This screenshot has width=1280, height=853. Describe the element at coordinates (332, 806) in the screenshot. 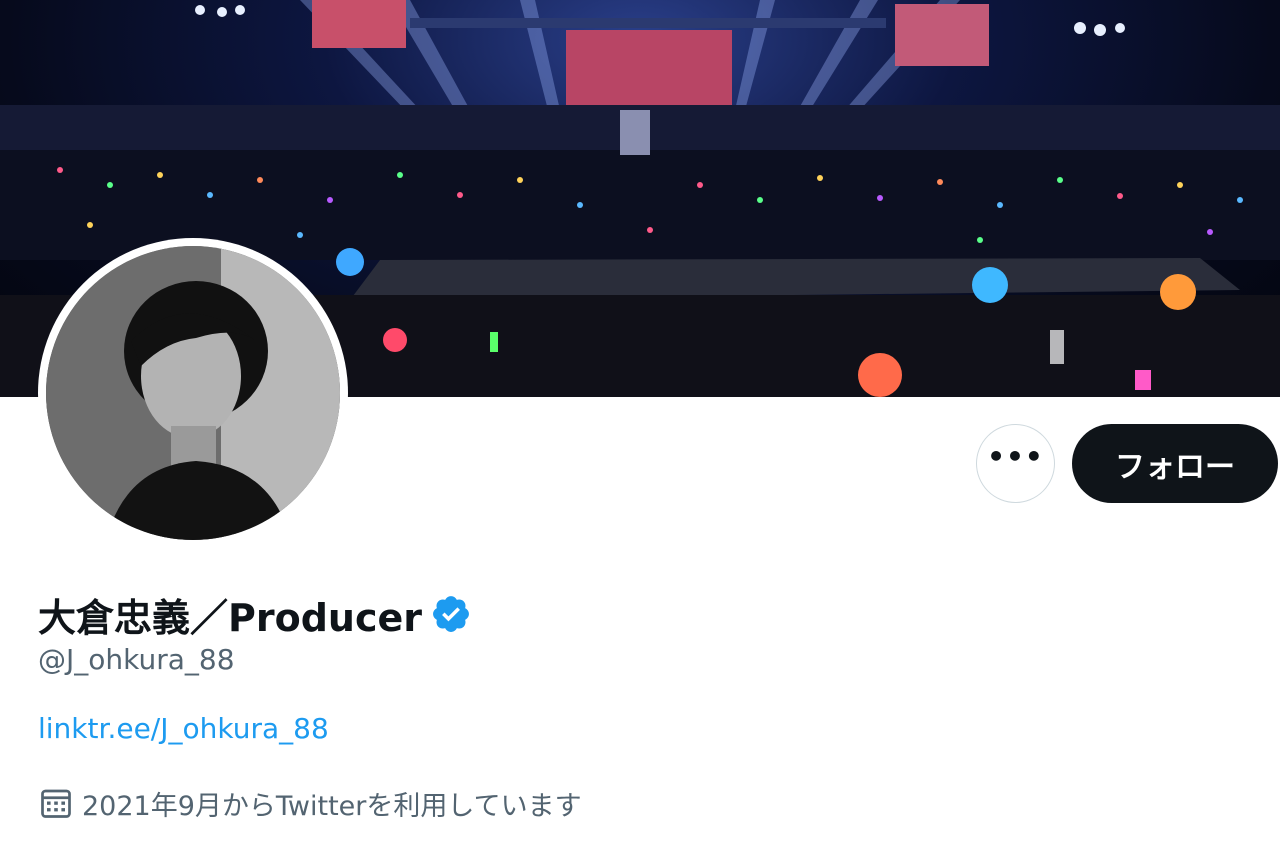

I see `joined-date-text: 2021年9月からTwitterを利用しています` at that location.